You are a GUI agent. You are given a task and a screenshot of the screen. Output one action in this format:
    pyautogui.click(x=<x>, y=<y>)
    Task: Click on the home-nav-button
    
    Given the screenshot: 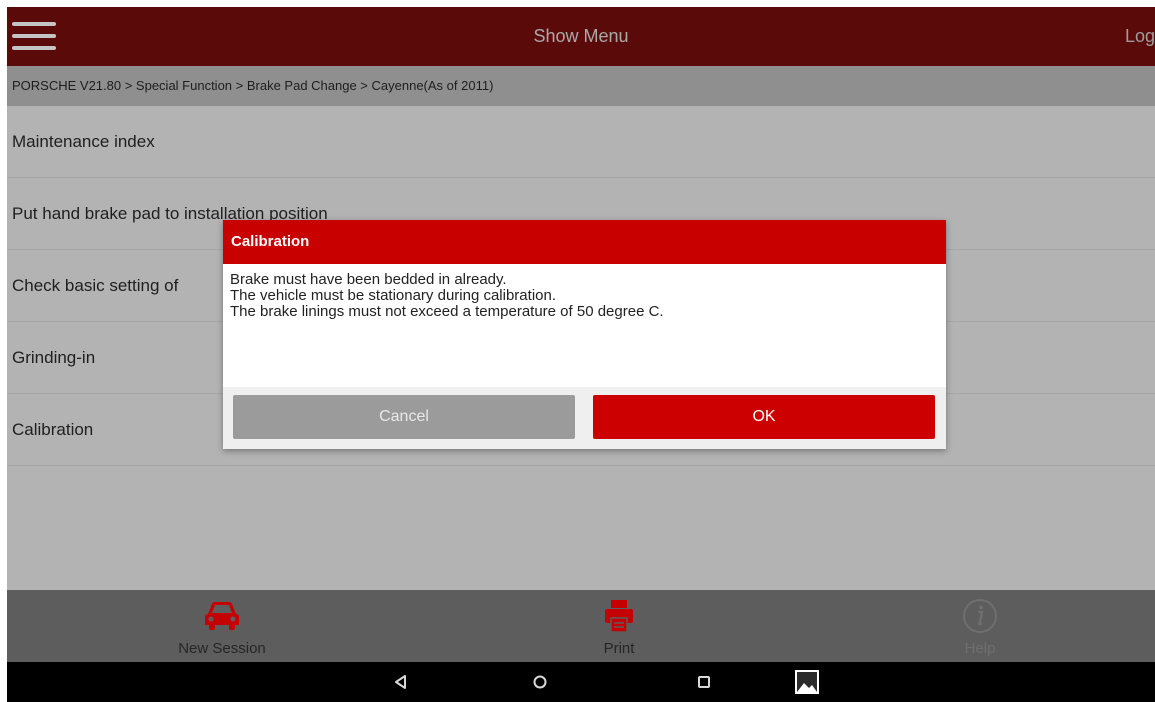 What is the action you would take?
    pyautogui.click(x=540, y=682)
    